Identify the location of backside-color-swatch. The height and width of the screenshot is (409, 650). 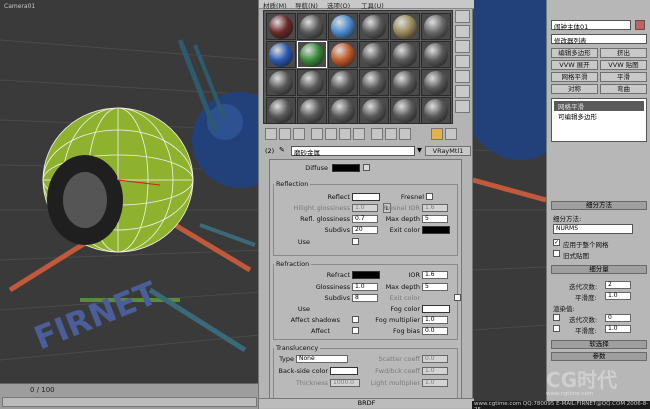
(344, 371).